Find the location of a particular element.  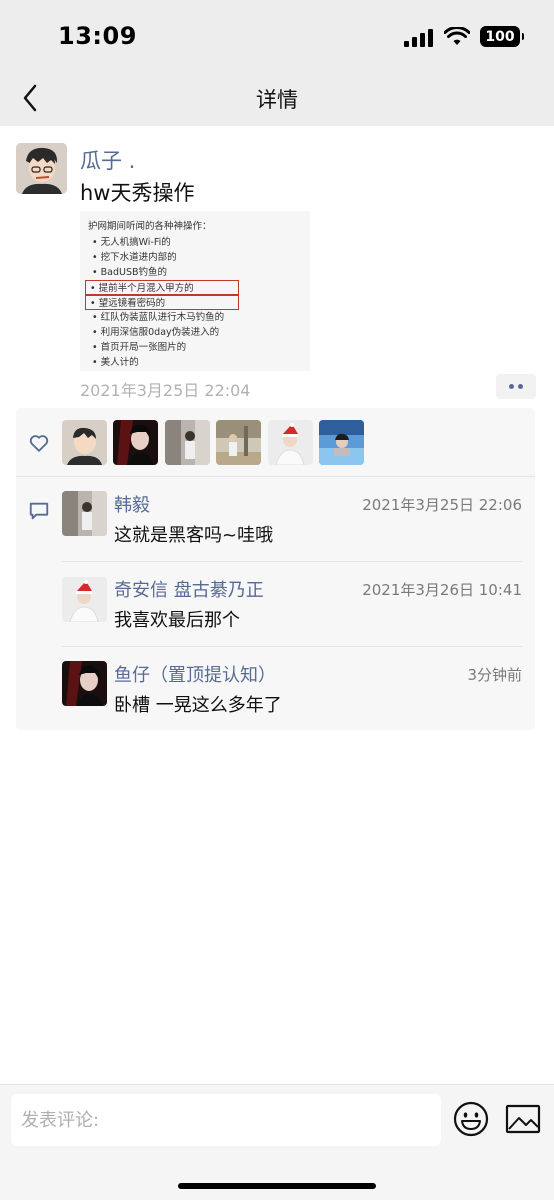

author-name: 瓜子 . is located at coordinates (107, 160).